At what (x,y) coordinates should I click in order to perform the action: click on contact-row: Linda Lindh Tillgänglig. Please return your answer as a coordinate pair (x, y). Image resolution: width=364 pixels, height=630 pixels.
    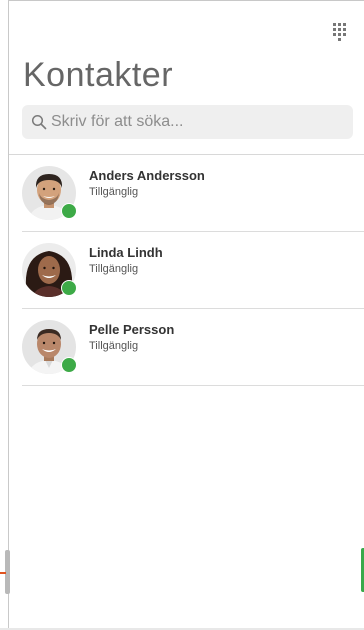
    Looking at the image, I should click on (193, 270).